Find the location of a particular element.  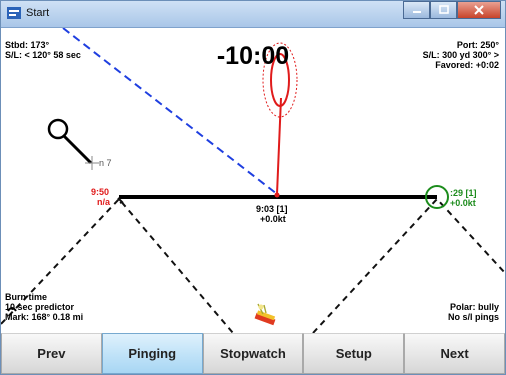

port-bearing: Port: 250° is located at coordinates (477, 45).